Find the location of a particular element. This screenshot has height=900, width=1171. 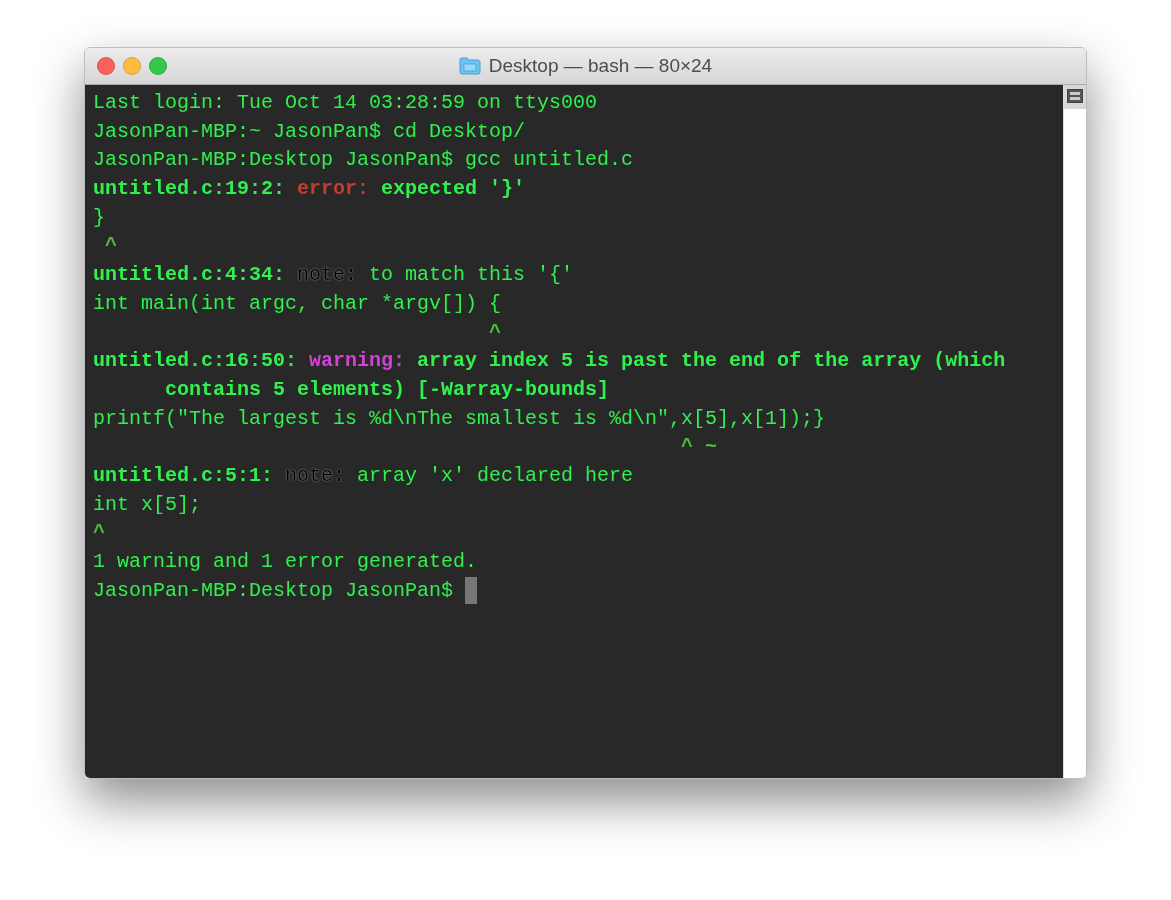

terminal-text: printf("The largest is %d\nThe smallest is %d\n",x[5],x[1]);} is located at coordinates (459, 418).